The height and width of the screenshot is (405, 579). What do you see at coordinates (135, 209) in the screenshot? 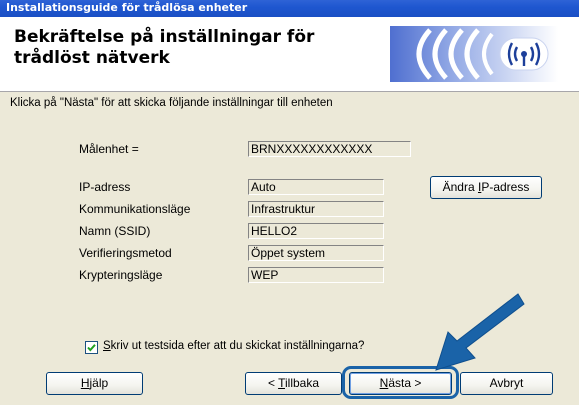
I see `communication-mode-label: Kommunikationsläge` at bounding box center [135, 209].